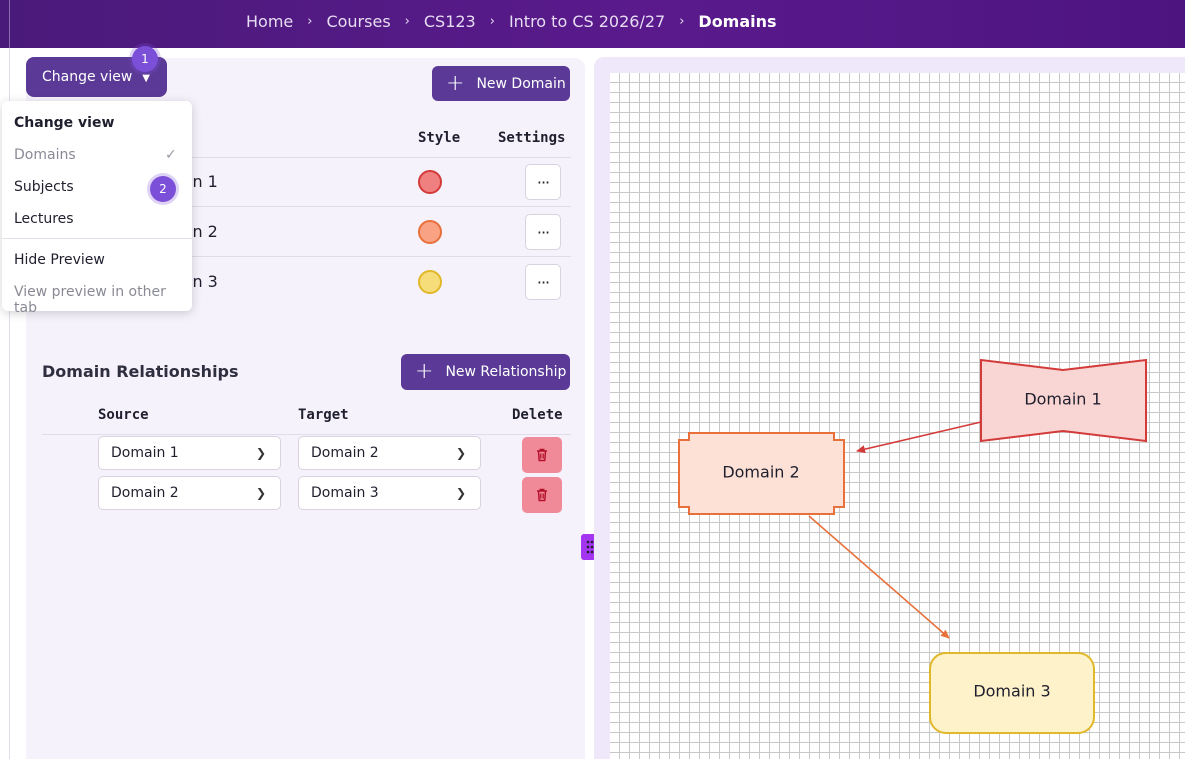 The width and height of the screenshot is (1185, 759). What do you see at coordinates (1063, 399) in the screenshot?
I see `node-label: Domain 1` at bounding box center [1063, 399].